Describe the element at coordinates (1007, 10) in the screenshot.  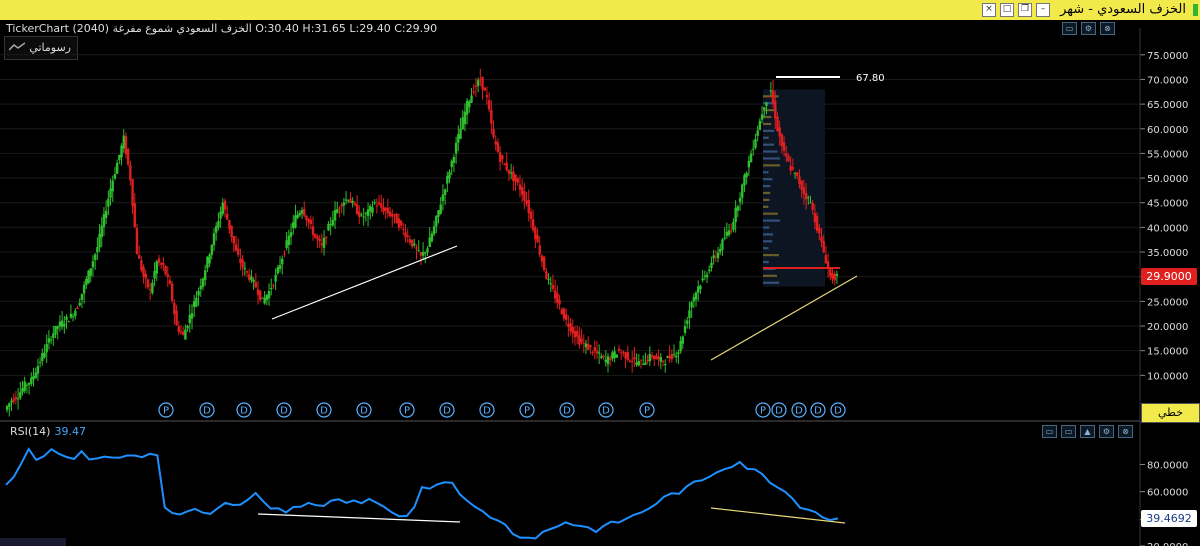
I see `maximize-icon: □` at that location.